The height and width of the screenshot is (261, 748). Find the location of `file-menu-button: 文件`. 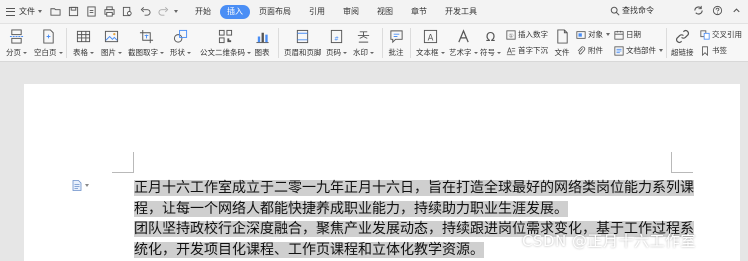

file-menu-button: 文件 is located at coordinates (23, 12).